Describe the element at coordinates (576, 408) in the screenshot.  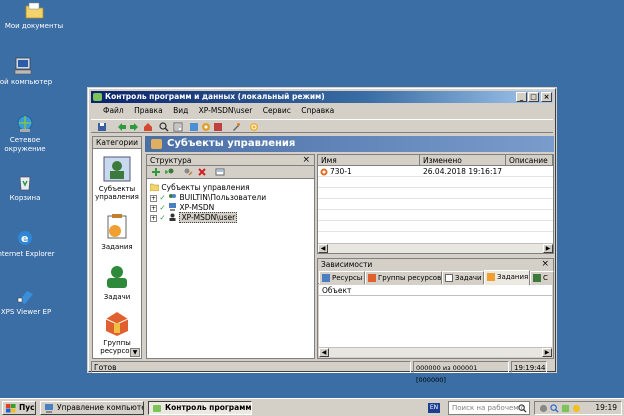
I see `tray-shield-icon` at that location.